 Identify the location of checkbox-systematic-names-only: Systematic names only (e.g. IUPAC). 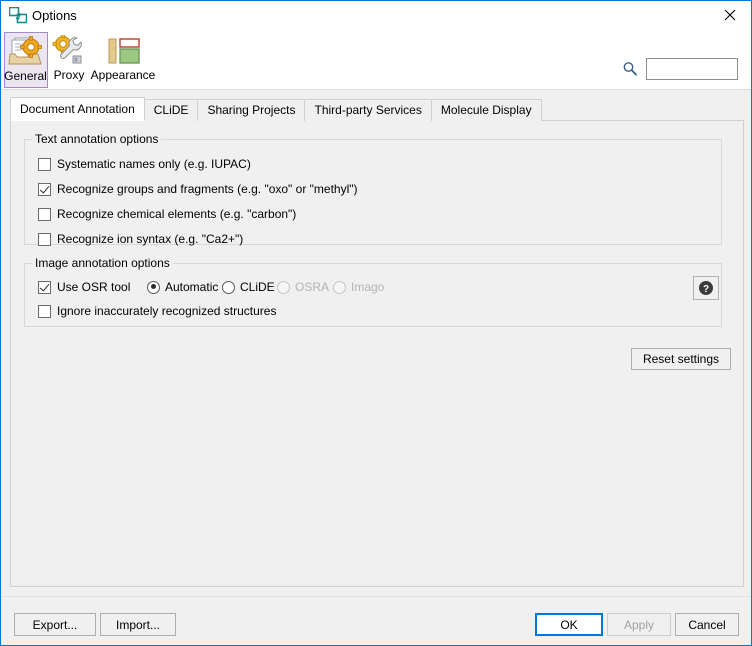
(144, 164).